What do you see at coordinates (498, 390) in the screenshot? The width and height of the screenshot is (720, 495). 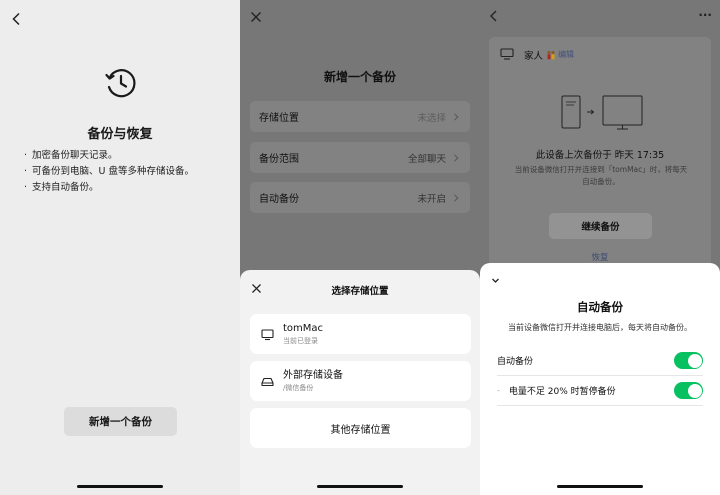 I see `sub-item-dash: -` at bounding box center [498, 390].